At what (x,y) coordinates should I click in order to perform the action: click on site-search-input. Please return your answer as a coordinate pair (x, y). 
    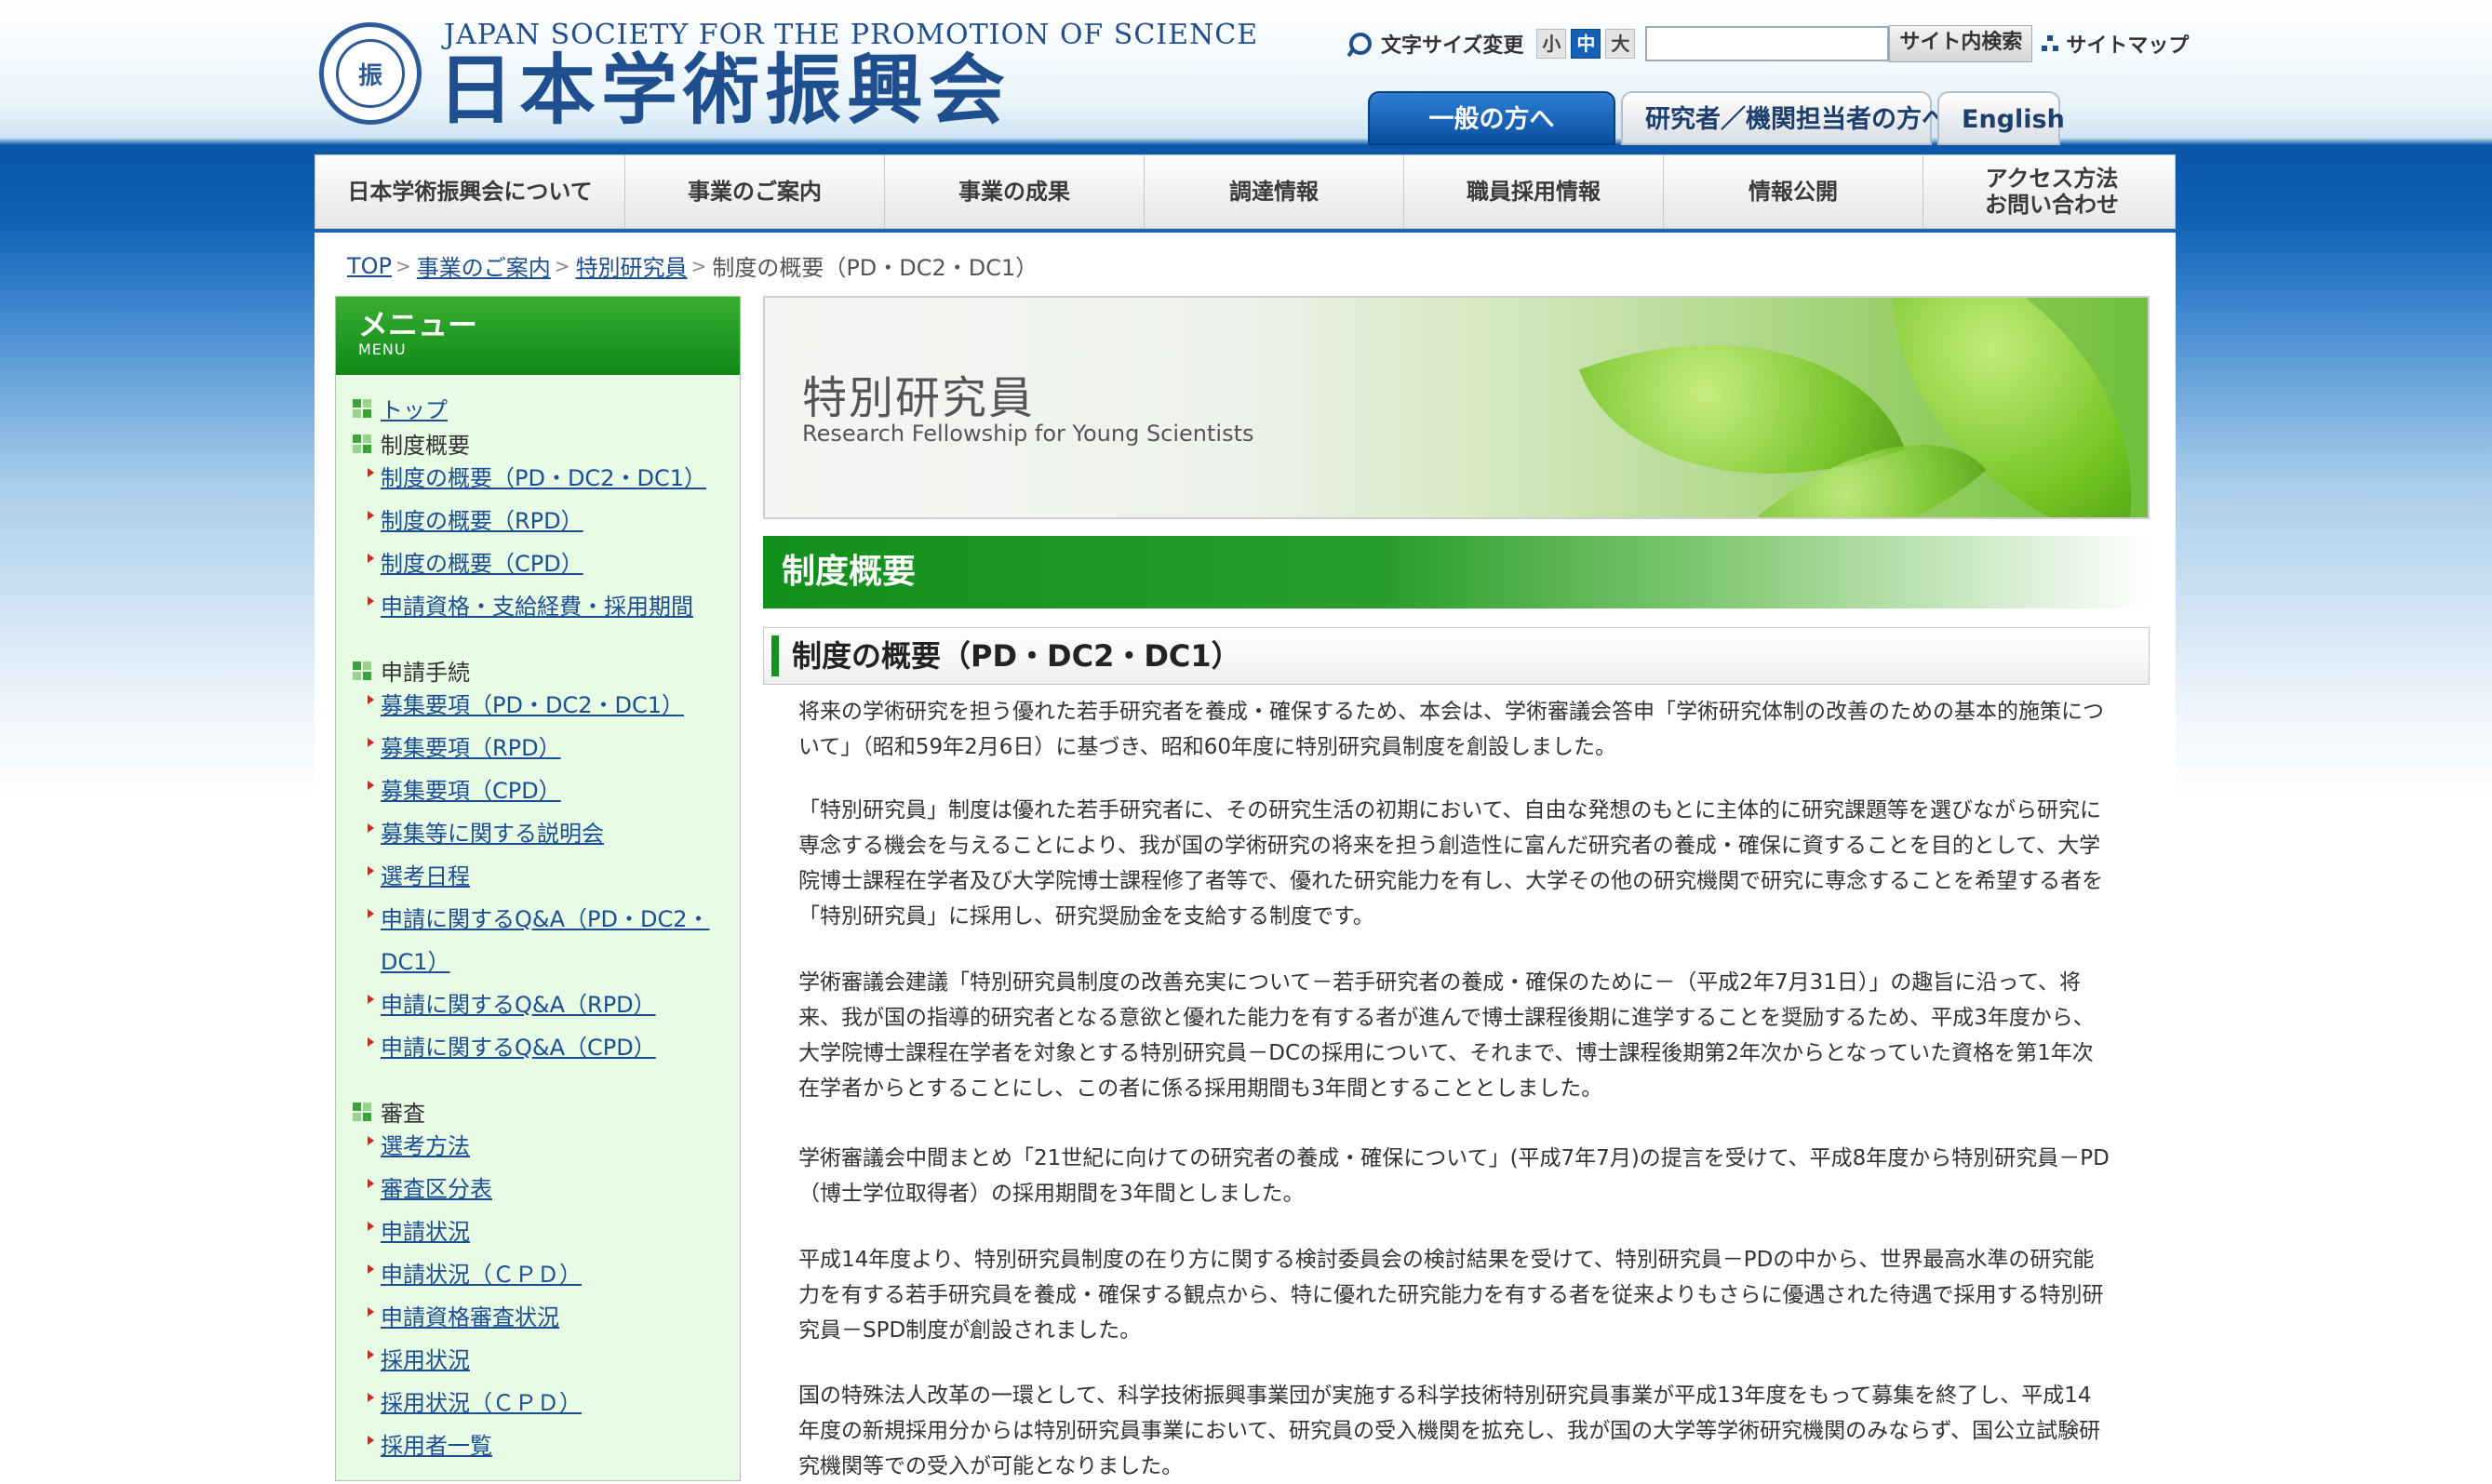
    Looking at the image, I should click on (1767, 43).